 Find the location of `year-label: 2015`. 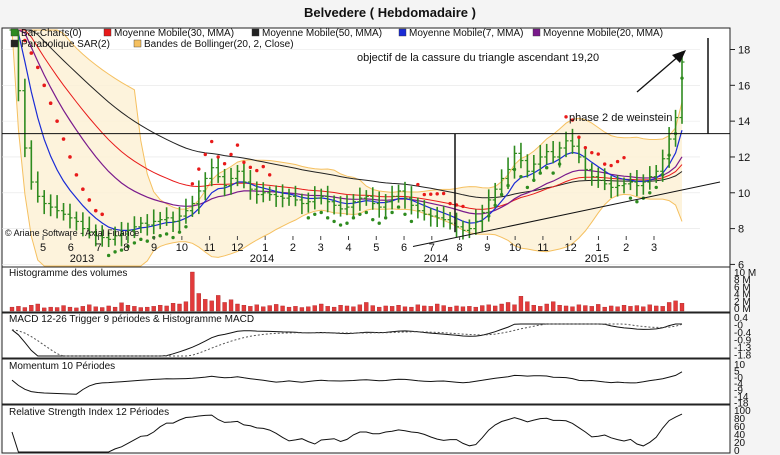

year-label: 2015 is located at coordinates (597, 259).